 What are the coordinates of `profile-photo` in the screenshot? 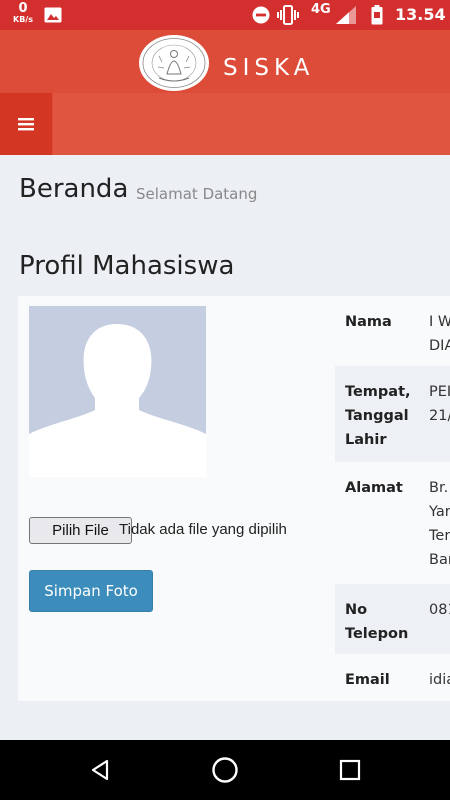 It's located at (117, 391).